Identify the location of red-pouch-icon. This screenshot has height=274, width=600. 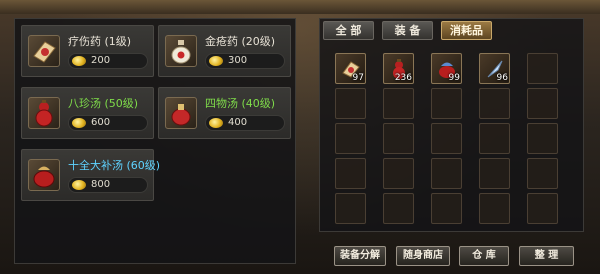
(181, 113).